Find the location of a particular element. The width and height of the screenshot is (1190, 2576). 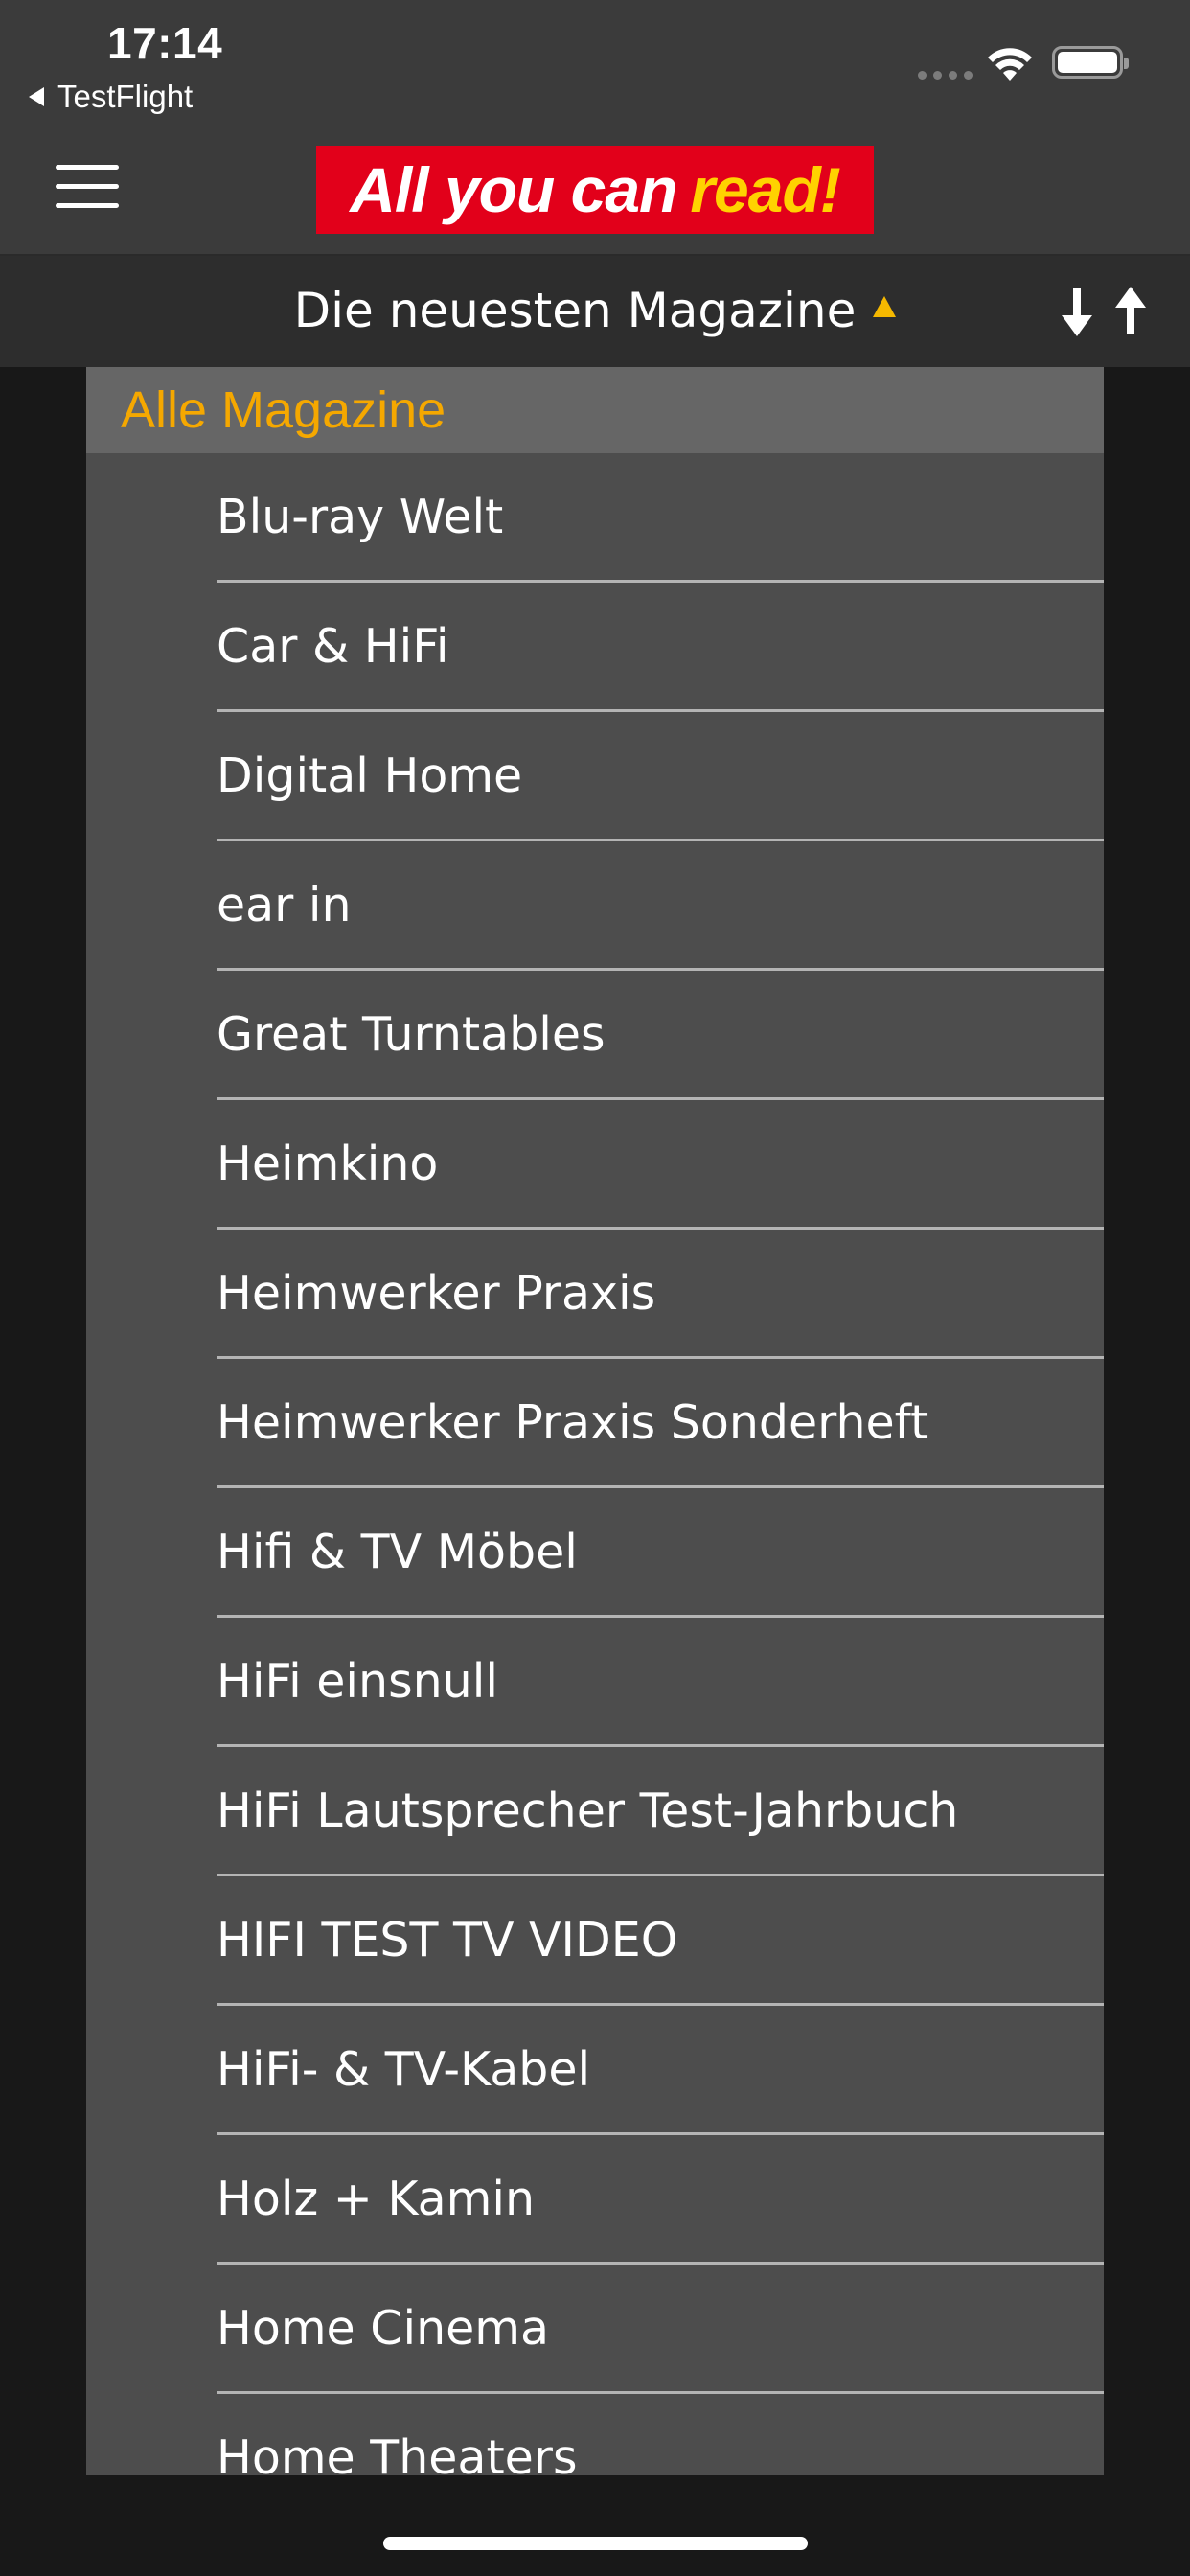

panel-header: Alle Magazine is located at coordinates (595, 410).